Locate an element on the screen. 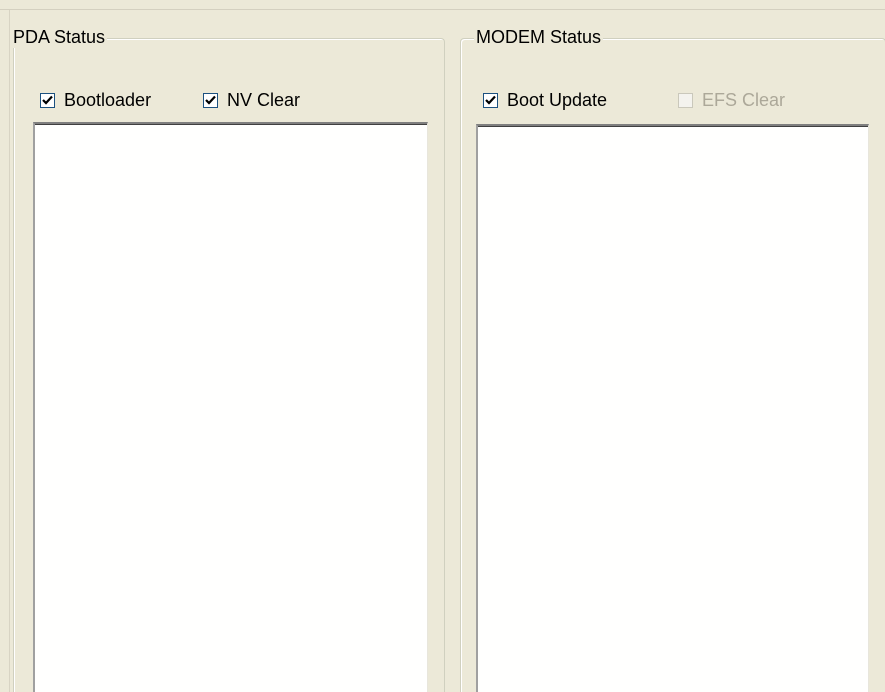 The width and height of the screenshot is (885, 692). pda-status-title: PDA Status is located at coordinates (59, 37).